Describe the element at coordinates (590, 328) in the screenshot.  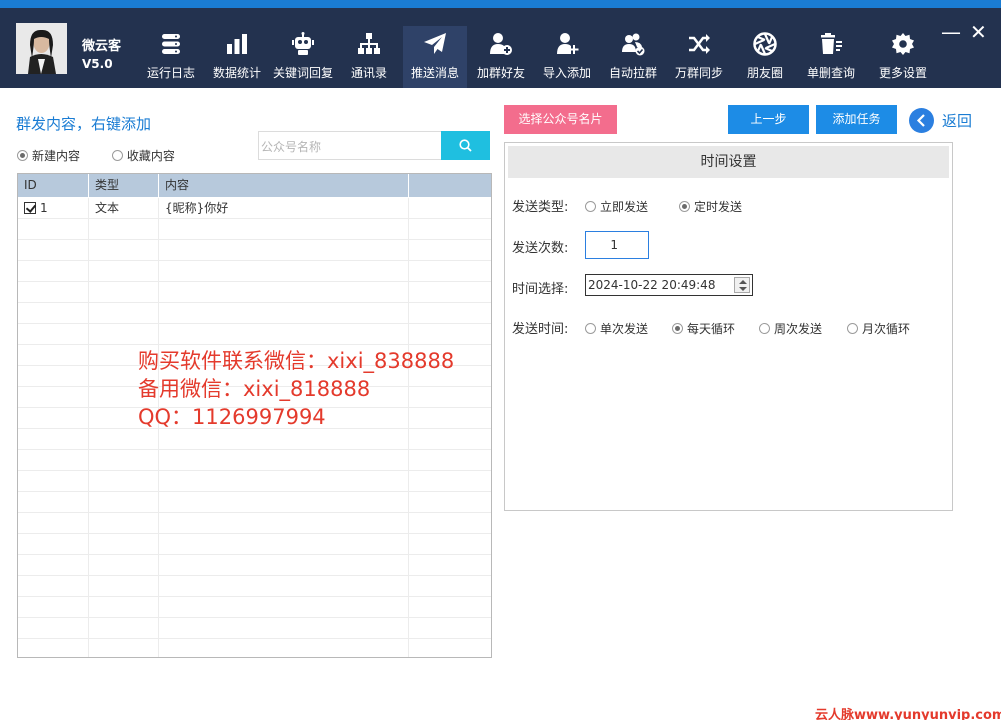
I see `radio-single-send-circle` at that location.